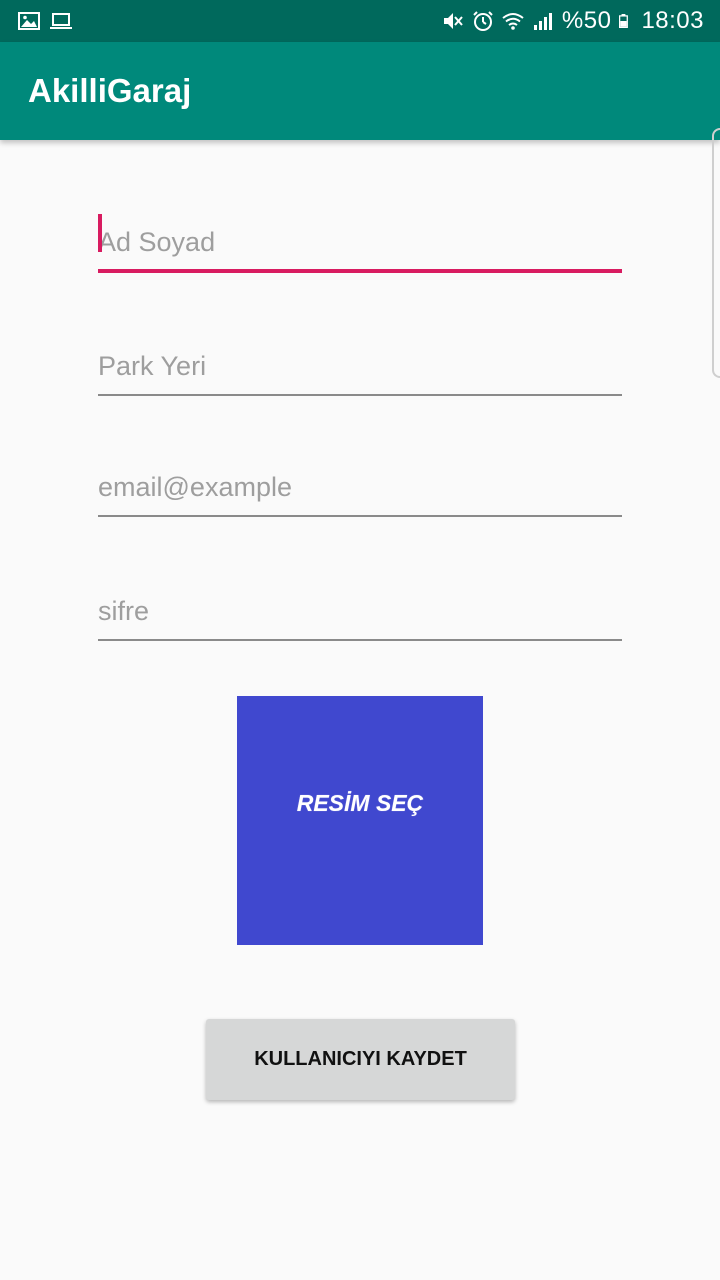 This screenshot has width=720, height=1280. I want to click on select-image-button: RESİM SEÇ, so click(360, 820).